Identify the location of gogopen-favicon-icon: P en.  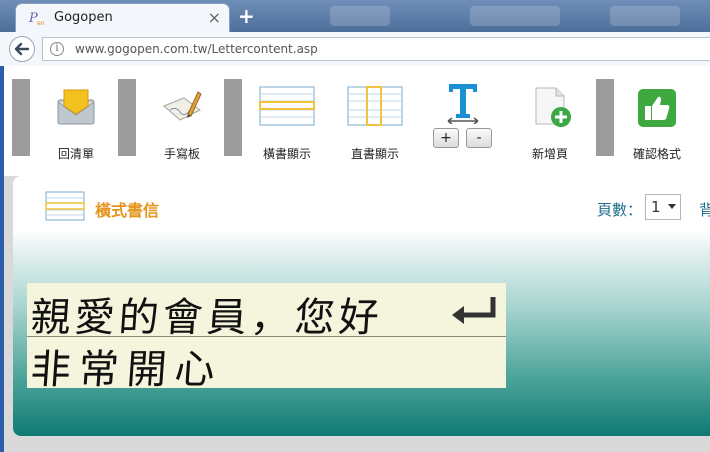
(36, 19).